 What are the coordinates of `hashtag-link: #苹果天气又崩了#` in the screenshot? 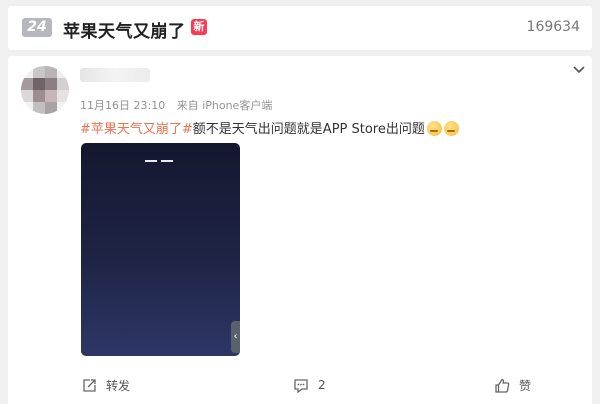 It's located at (136, 129).